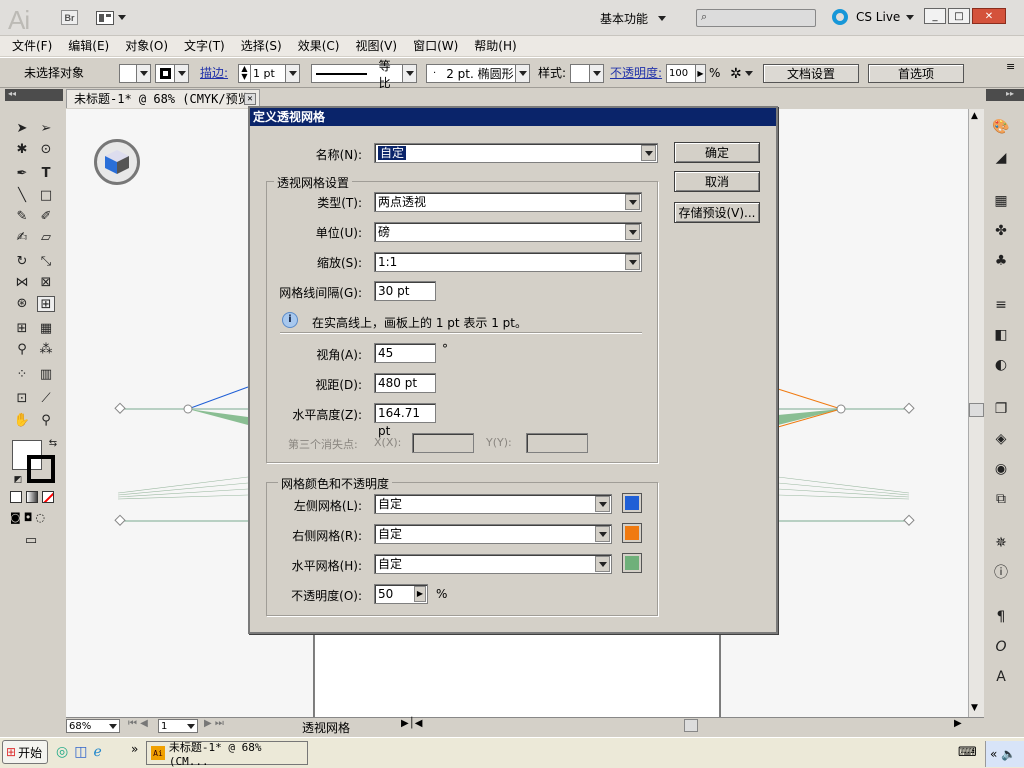  What do you see at coordinates (53, 444) in the screenshot?
I see `swap-colors-icon: ⇆` at bounding box center [53, 444].